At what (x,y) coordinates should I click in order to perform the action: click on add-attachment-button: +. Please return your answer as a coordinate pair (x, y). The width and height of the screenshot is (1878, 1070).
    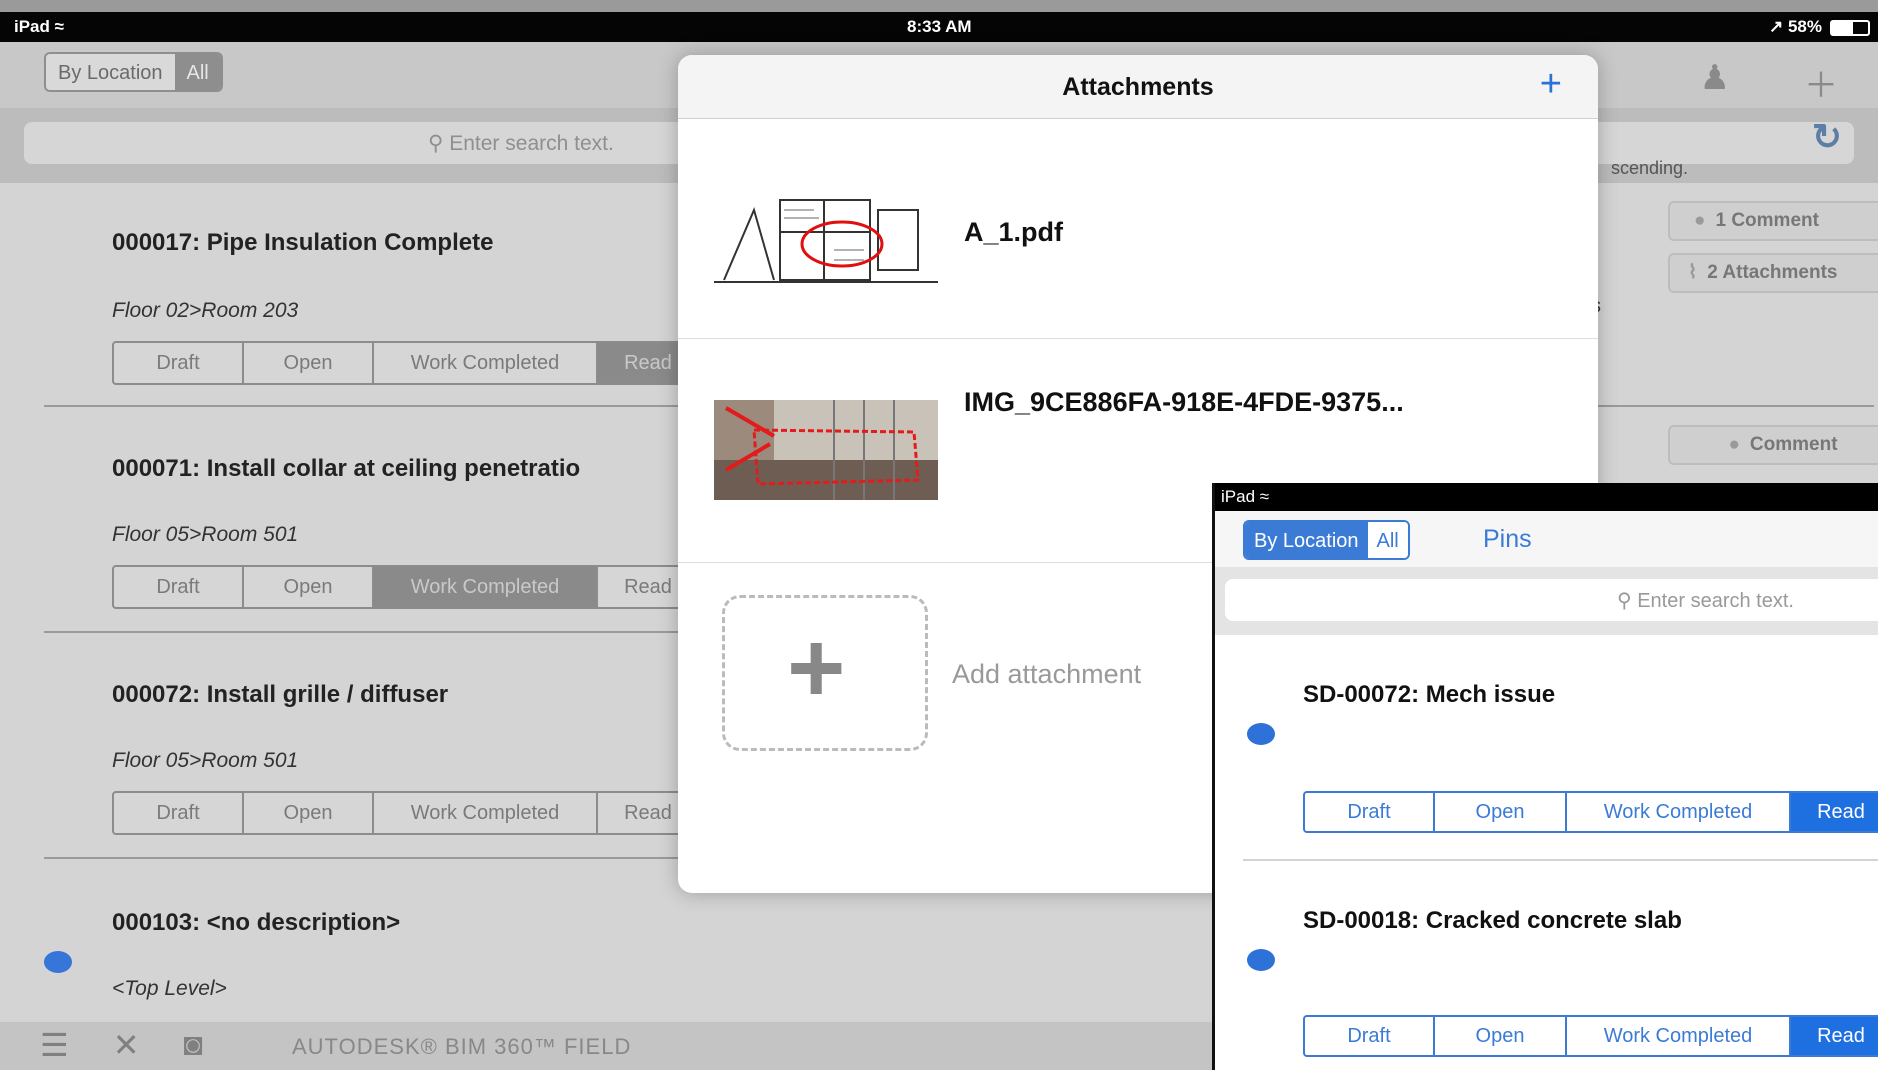
    Looking at the image, I should click on (825, 673).